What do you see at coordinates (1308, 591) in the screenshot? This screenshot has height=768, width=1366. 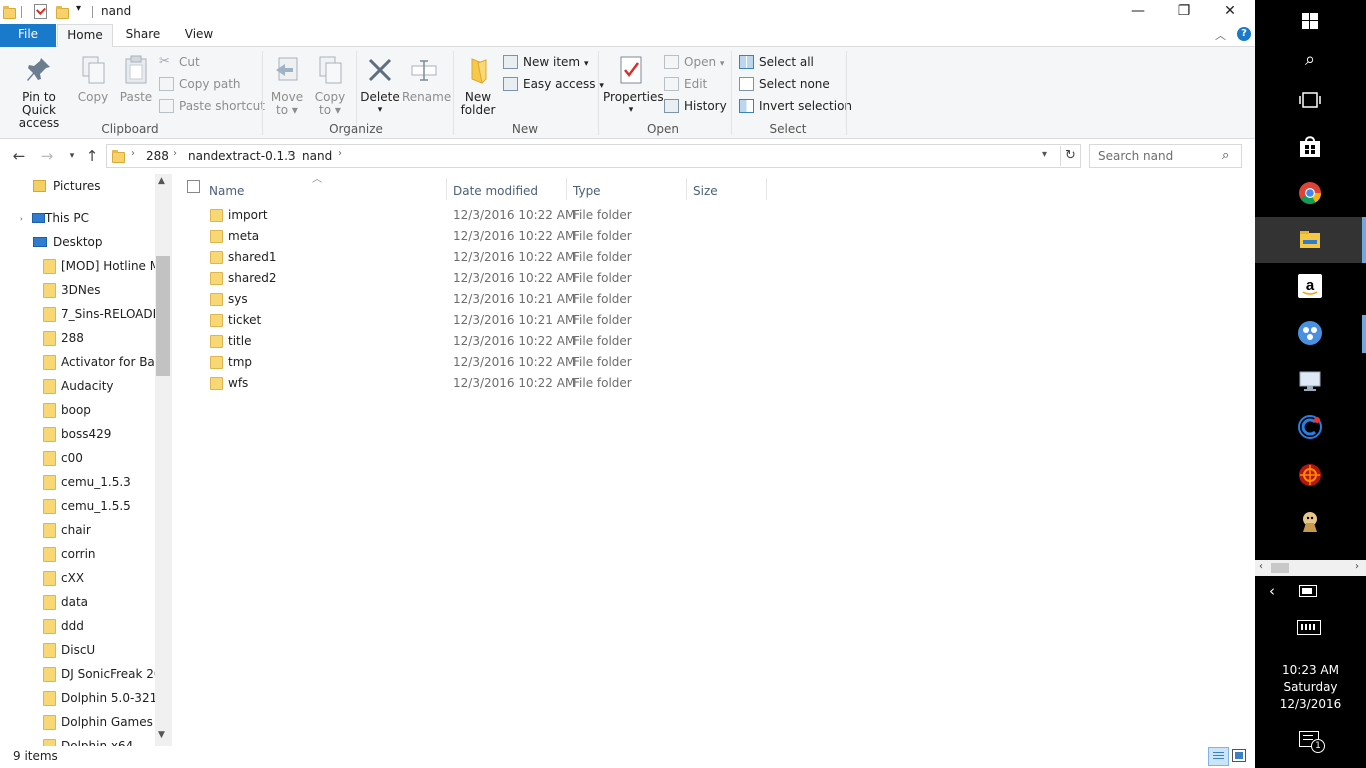 I see `battery-icon` at bounding box center [1308, 591].